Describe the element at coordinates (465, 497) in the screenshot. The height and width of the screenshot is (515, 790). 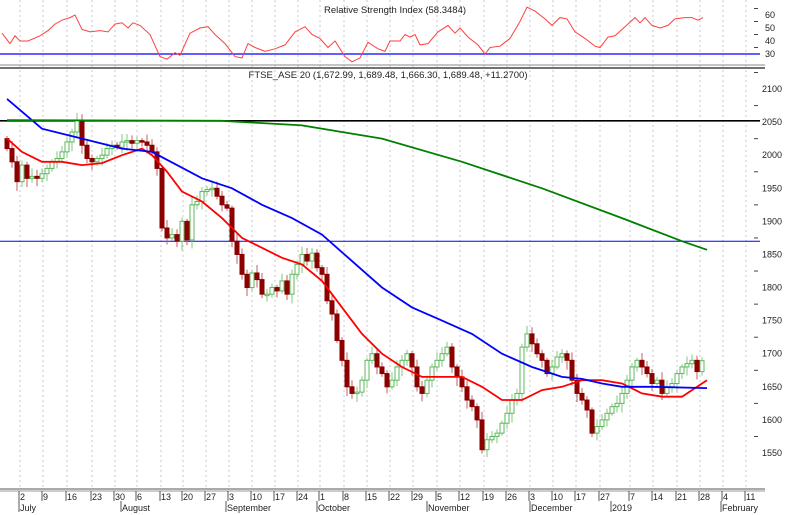
I see `x-tick-label: 12` at that location.